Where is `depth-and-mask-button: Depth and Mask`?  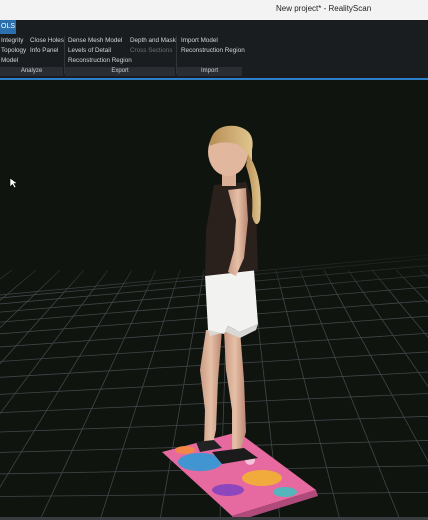 depth-and-mask-button: Depth and Mask is located at coordinates (153, 40).